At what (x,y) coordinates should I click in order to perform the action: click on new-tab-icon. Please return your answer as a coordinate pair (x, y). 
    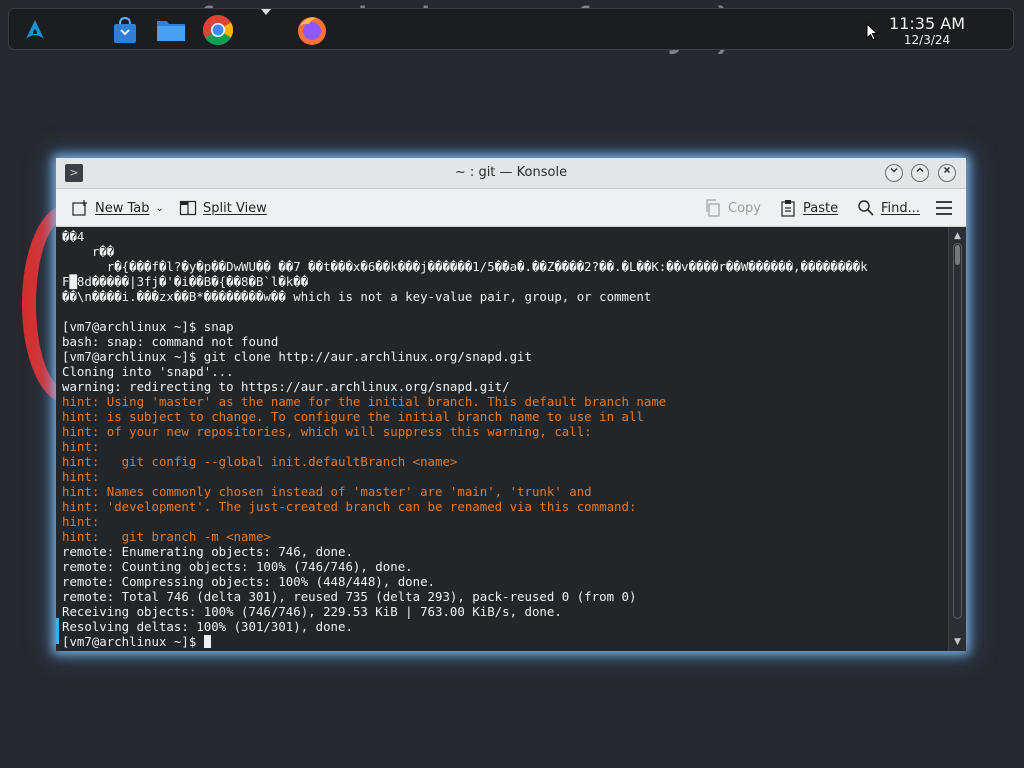
    Looking at the image, I should click on (79, 208).